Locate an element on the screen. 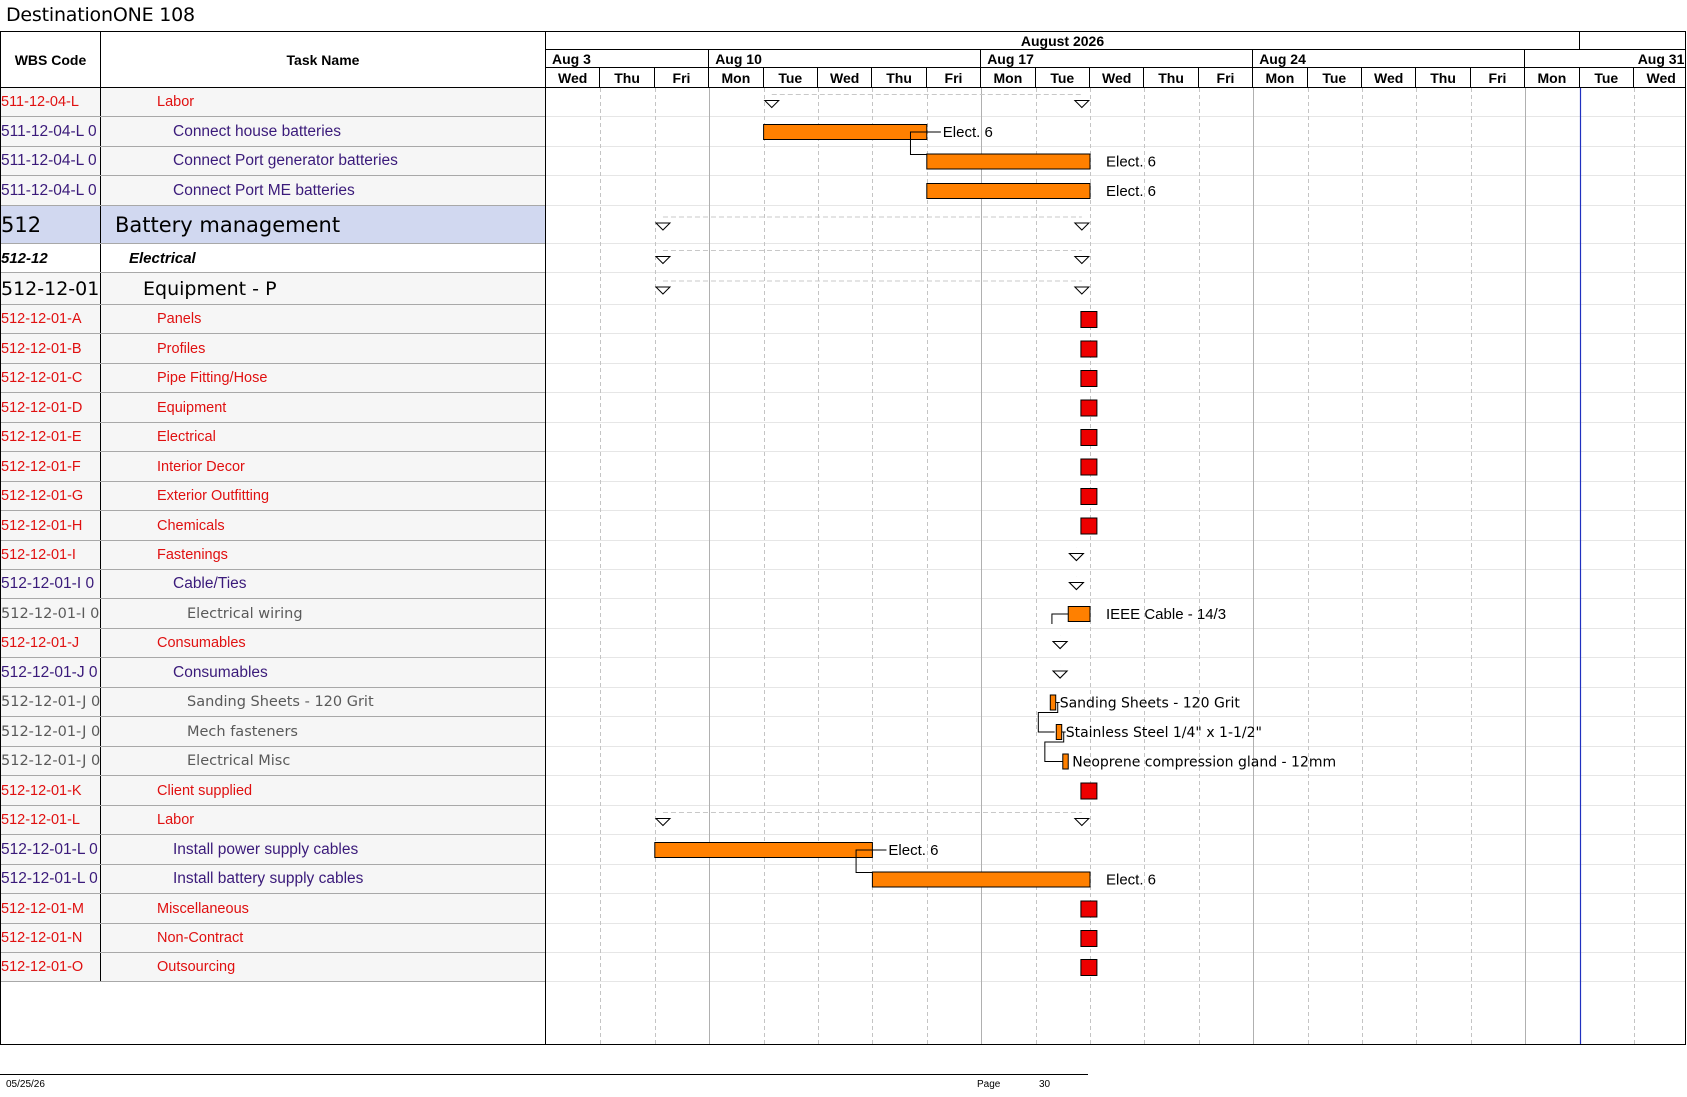  wbs-code-cell: 512-12-01-I 01 is located at coordinates (51, 613).